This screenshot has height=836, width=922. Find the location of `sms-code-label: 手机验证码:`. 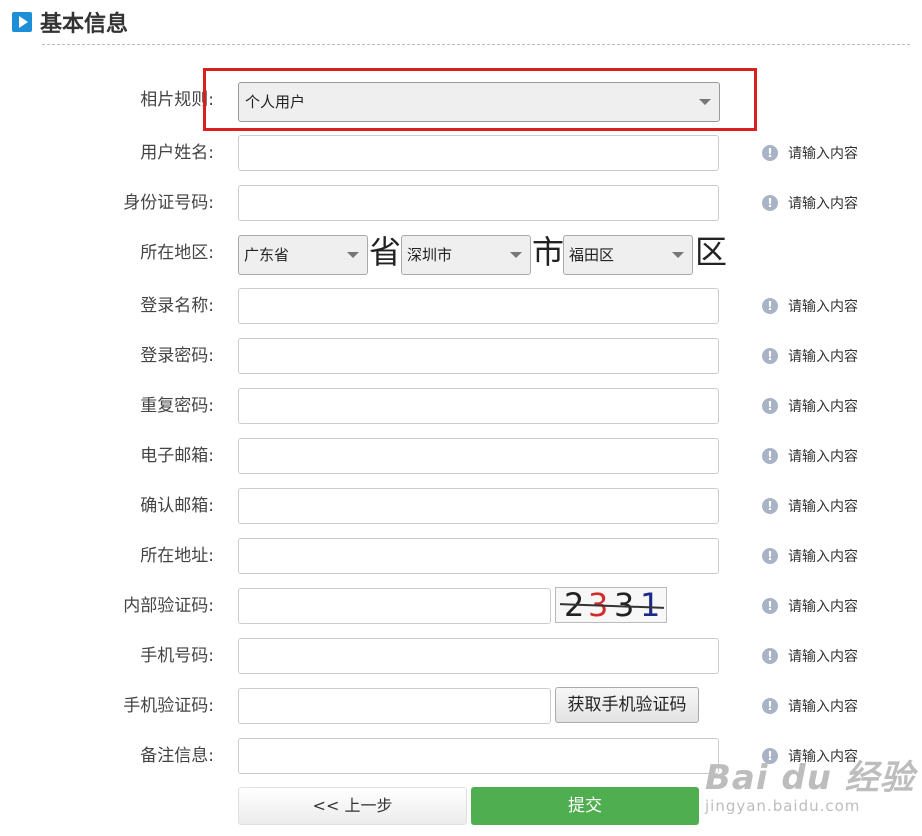

sms-code-label: 手机验证码: is located at coordinates (168, 706).